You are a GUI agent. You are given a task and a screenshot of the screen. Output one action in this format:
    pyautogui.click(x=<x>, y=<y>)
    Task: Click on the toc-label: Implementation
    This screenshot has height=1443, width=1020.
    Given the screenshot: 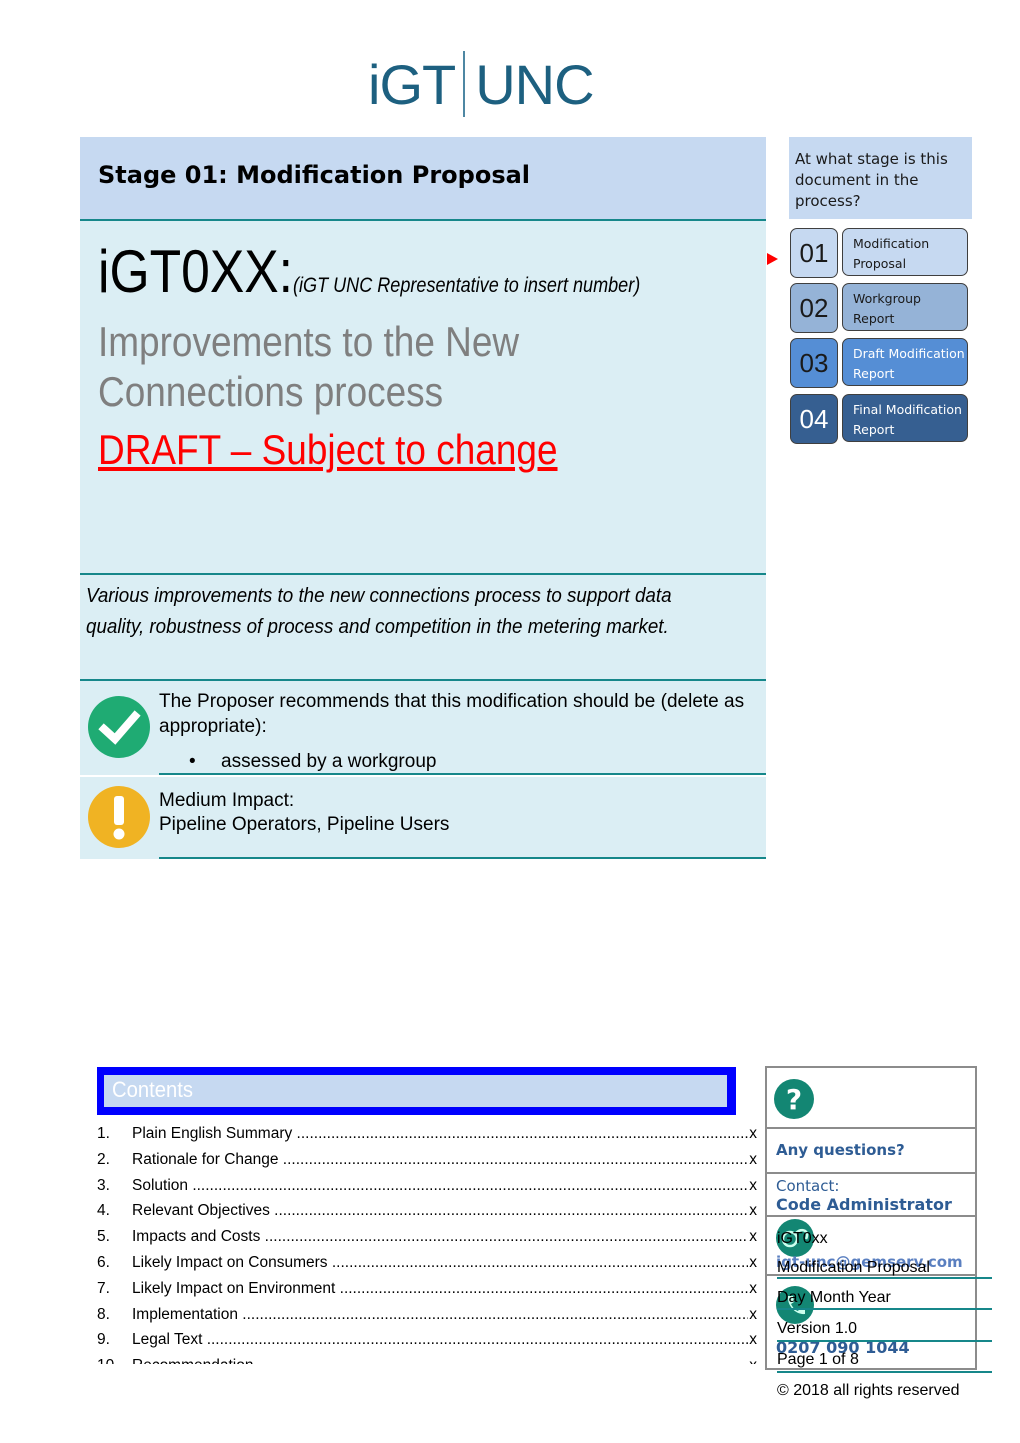 What is the action you would take?
    pyautogui.click(x=441, y=1315)
    